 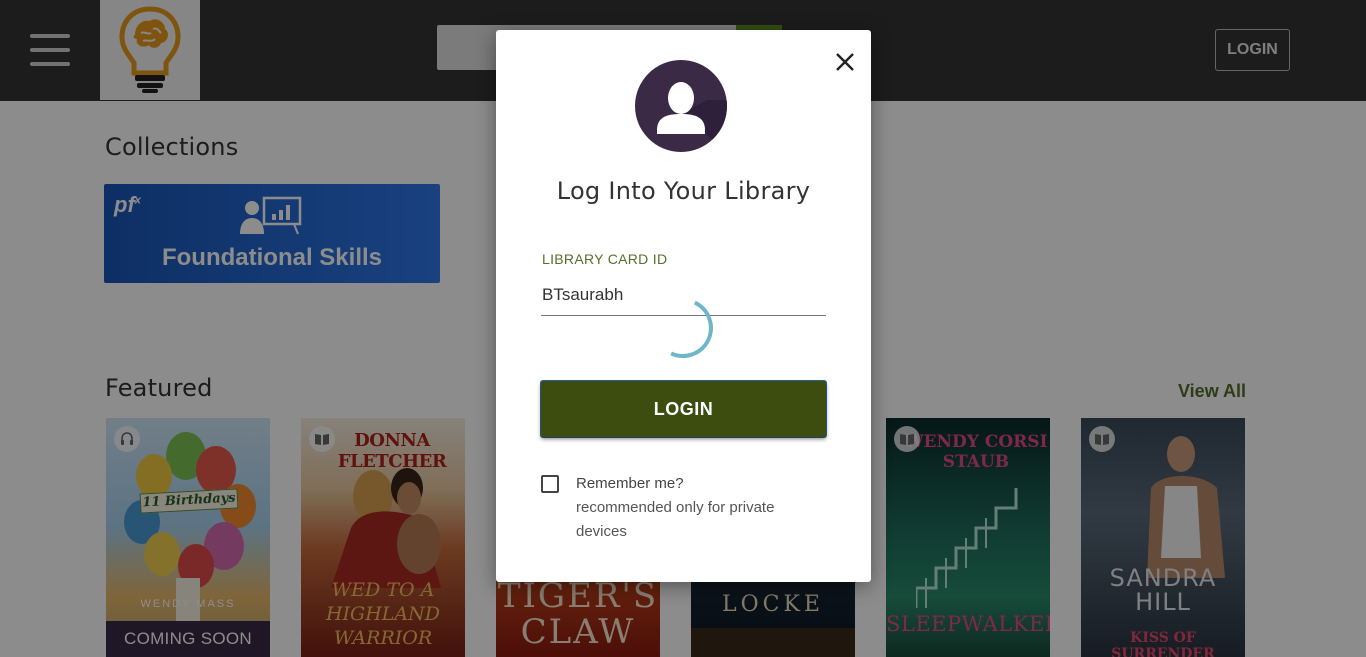 What do you see at coordinates (630, 483) in the screenshot?
I see `remember-me-label: Remember me?` at bounding box center [630, 483].